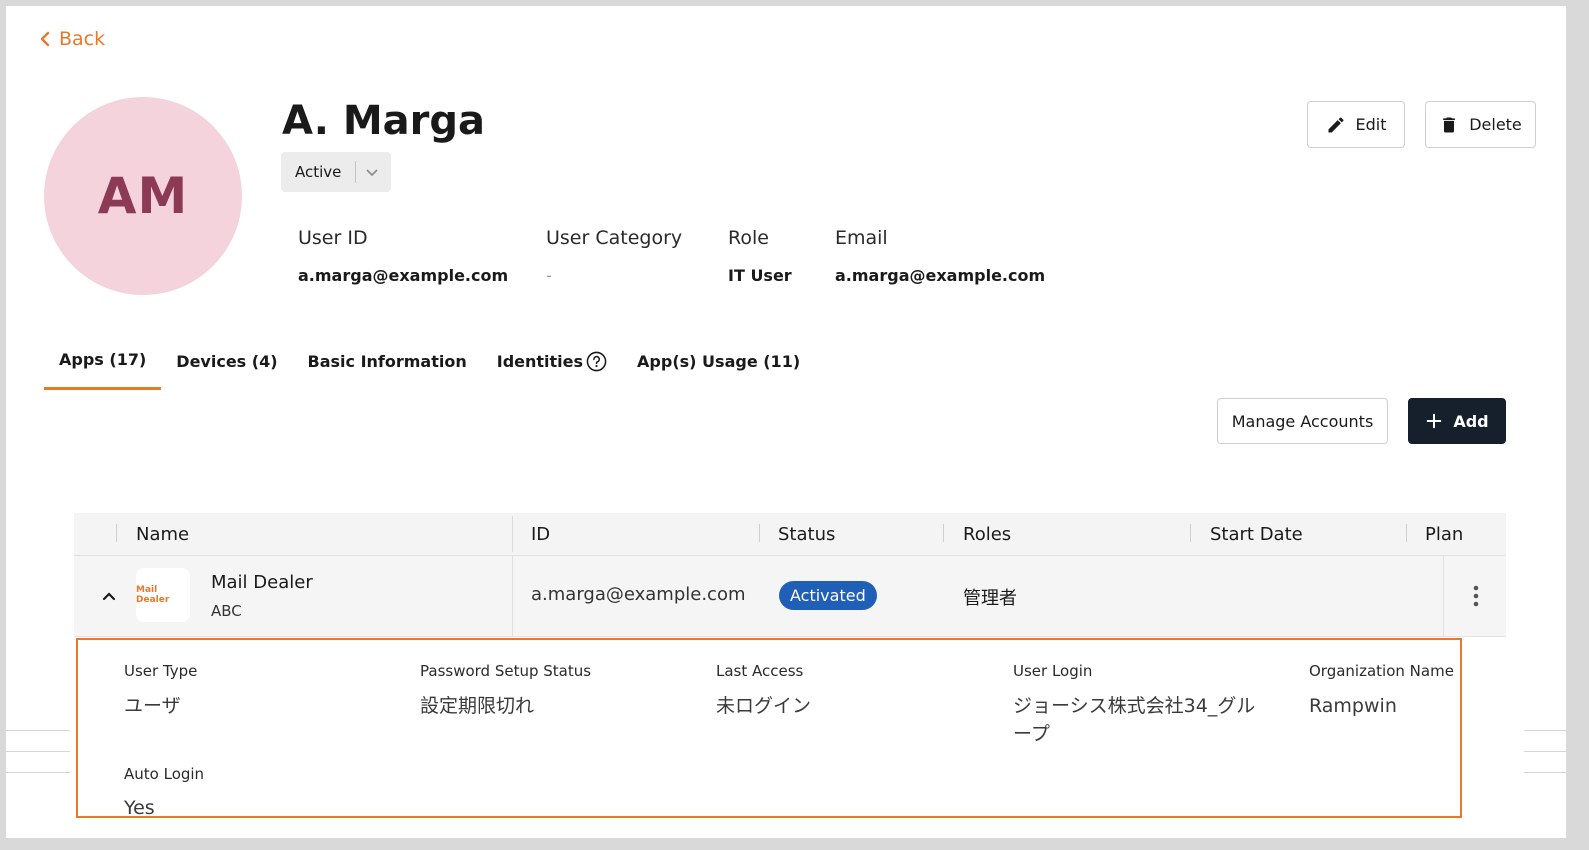 This screenshot has width=1589, height=850. I want to click on role-value: IT User, so click(760, 275).